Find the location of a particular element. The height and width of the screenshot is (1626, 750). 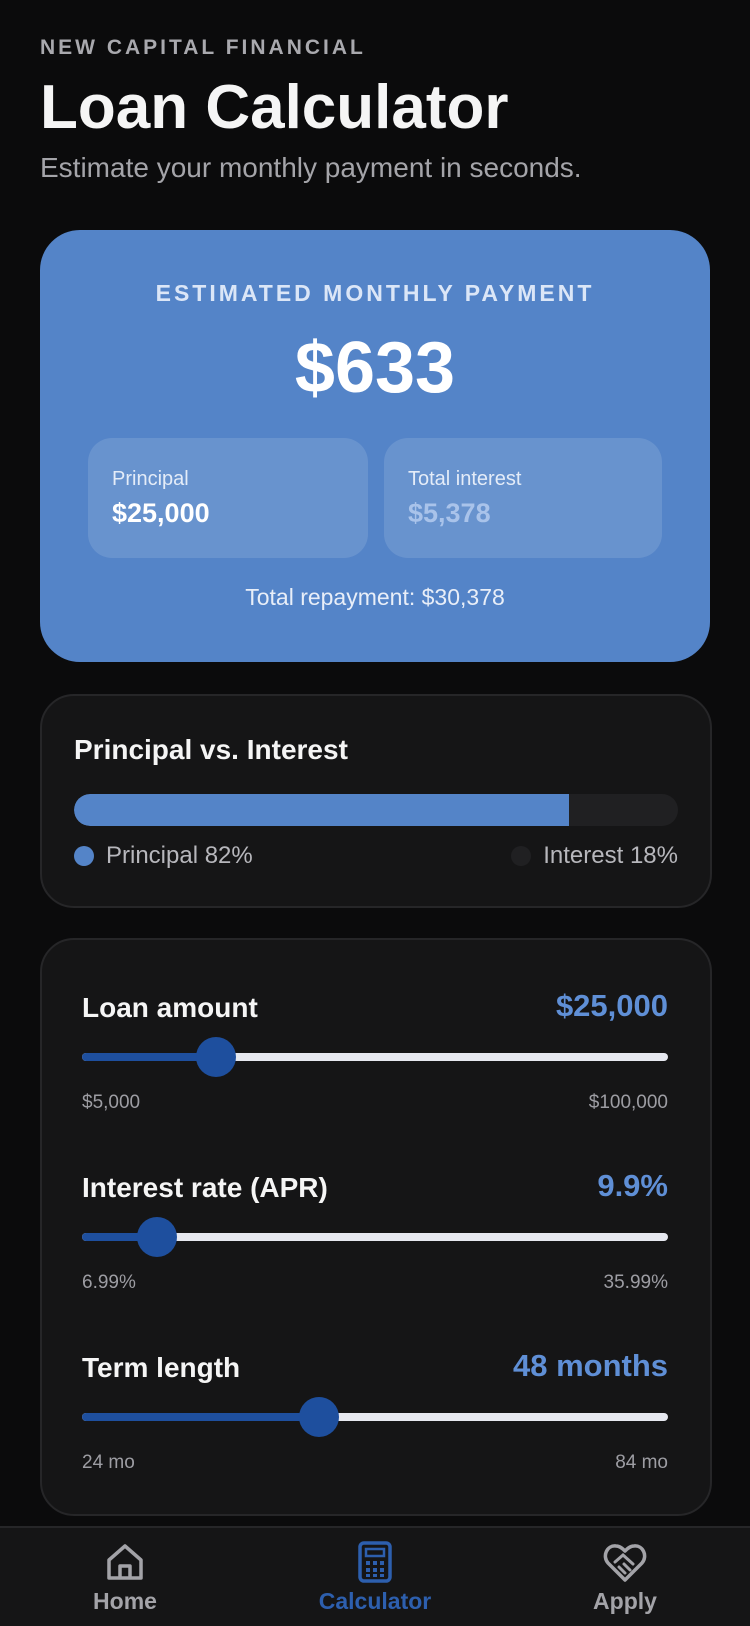

breakdown-title: Principal vs. Interest is located at coordinates (211, 749).